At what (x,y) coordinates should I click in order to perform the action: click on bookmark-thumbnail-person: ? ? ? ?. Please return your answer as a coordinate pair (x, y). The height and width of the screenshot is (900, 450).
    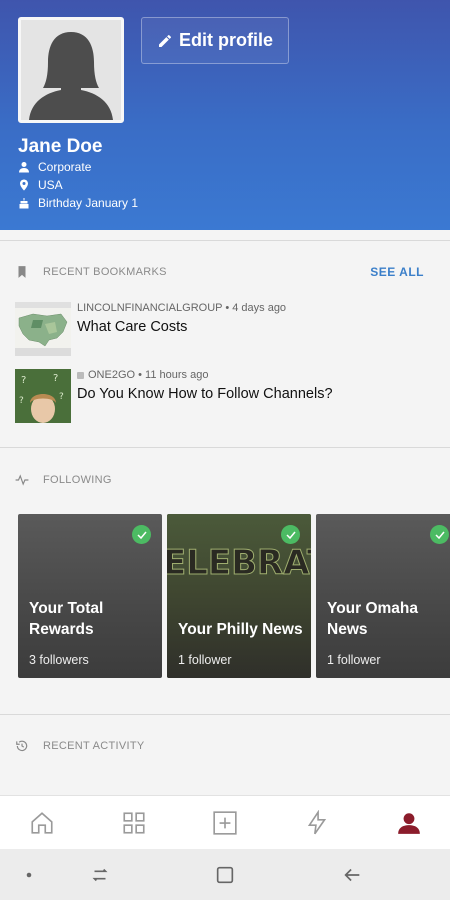
    Looking at the image, I should click on (43, 396).